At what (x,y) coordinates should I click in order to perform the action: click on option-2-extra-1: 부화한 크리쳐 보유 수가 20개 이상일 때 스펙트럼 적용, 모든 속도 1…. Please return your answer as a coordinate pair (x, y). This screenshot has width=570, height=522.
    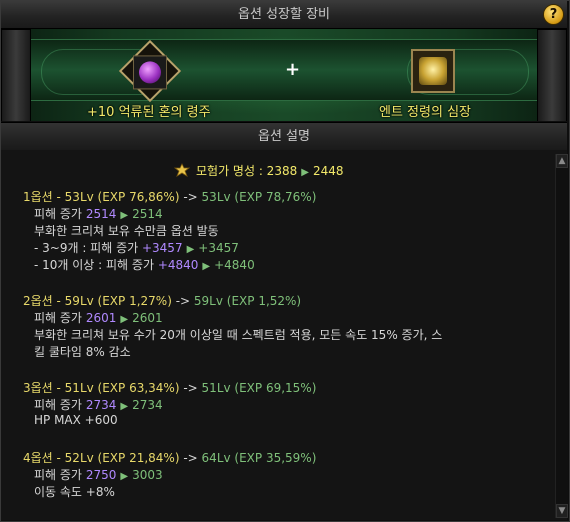
    Looking at the image, I should click on (238, 335).